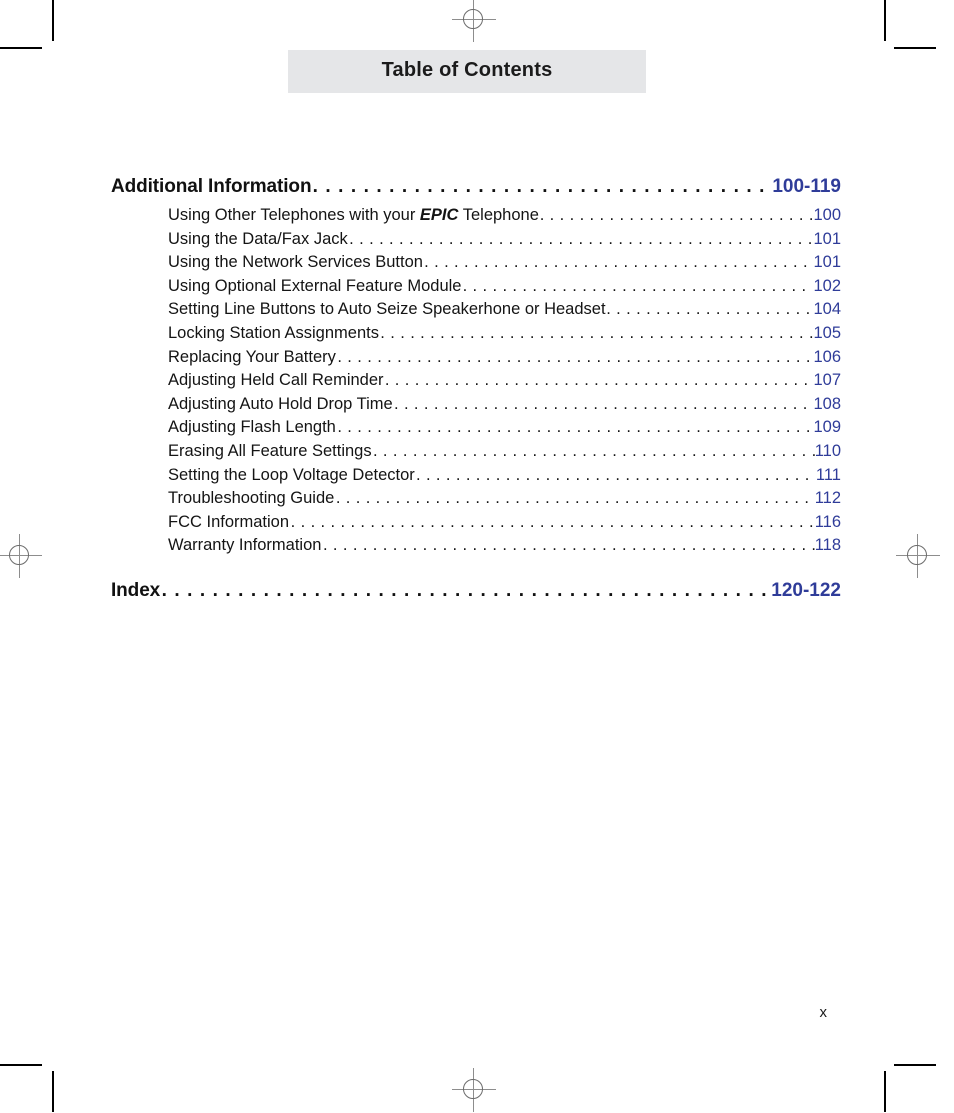  Describe the element at coordinates (827, 309) in the screenshot. I see `toc-entry-page: 104` at that location.